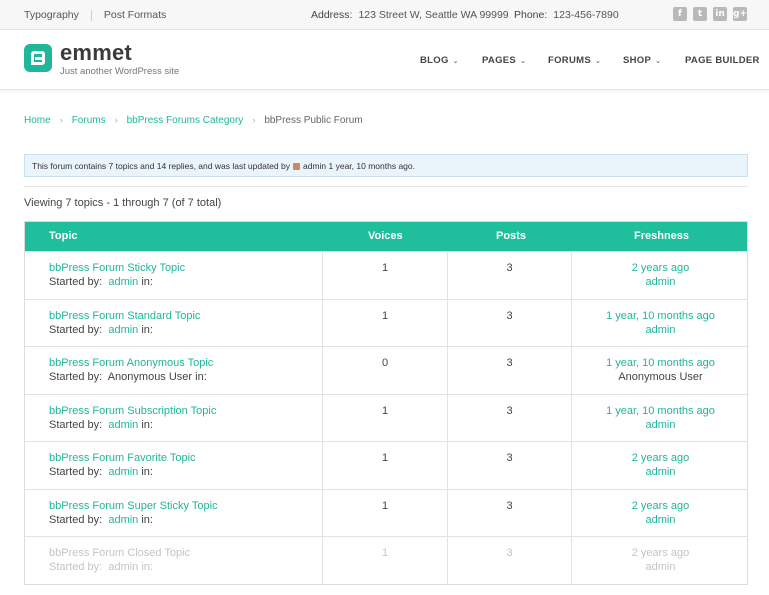 The height and width of the screenshot is (595, 769). Describe the element at coordinates (637, 60) in the screenshot. I see `nav-shop-label: SHOP` at that location.